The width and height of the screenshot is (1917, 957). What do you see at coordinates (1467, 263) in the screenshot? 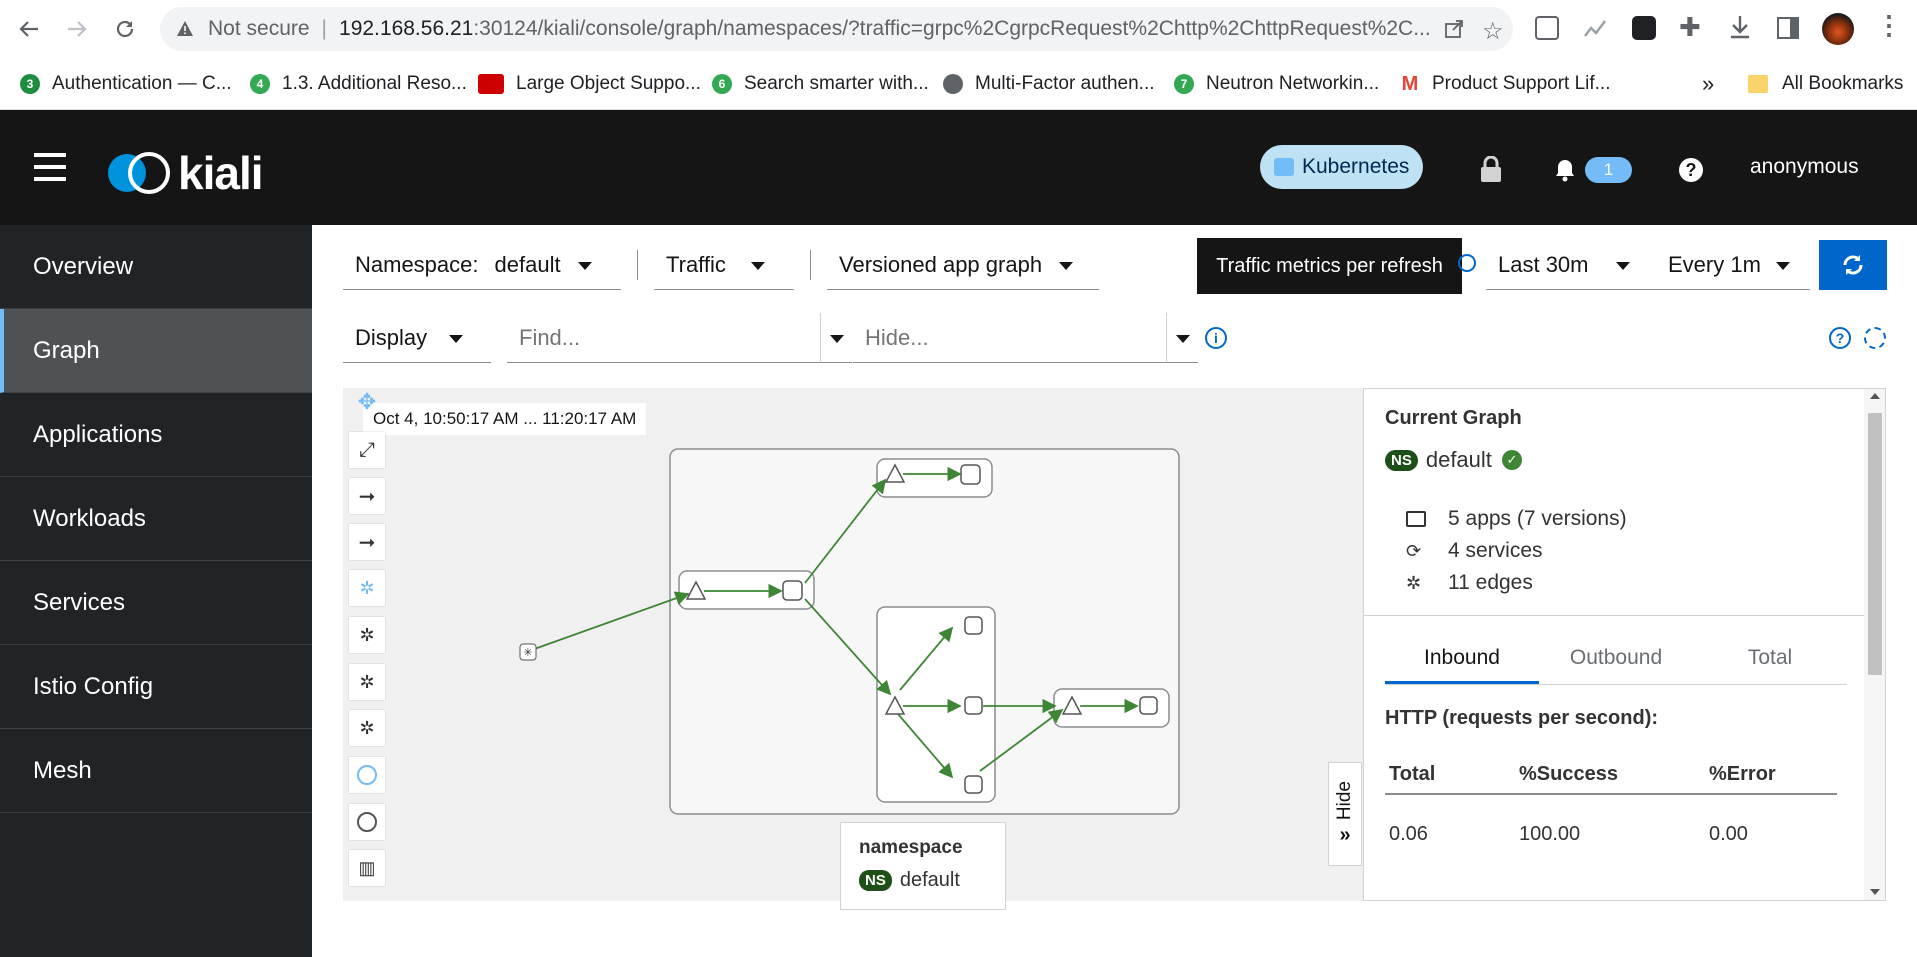
I see `replay-icon` at bounding box center [1467, 263].